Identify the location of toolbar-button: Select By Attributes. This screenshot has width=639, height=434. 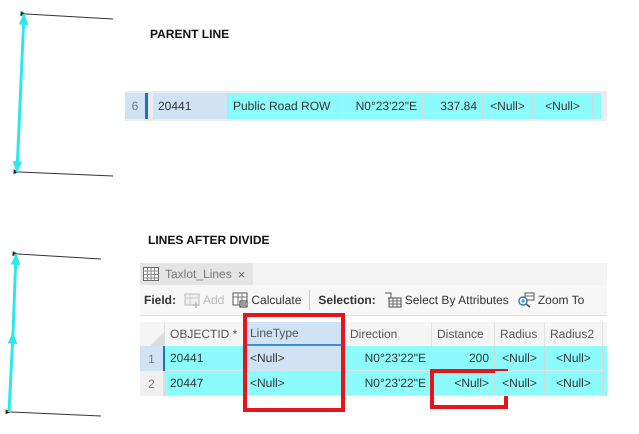
(446, 300).